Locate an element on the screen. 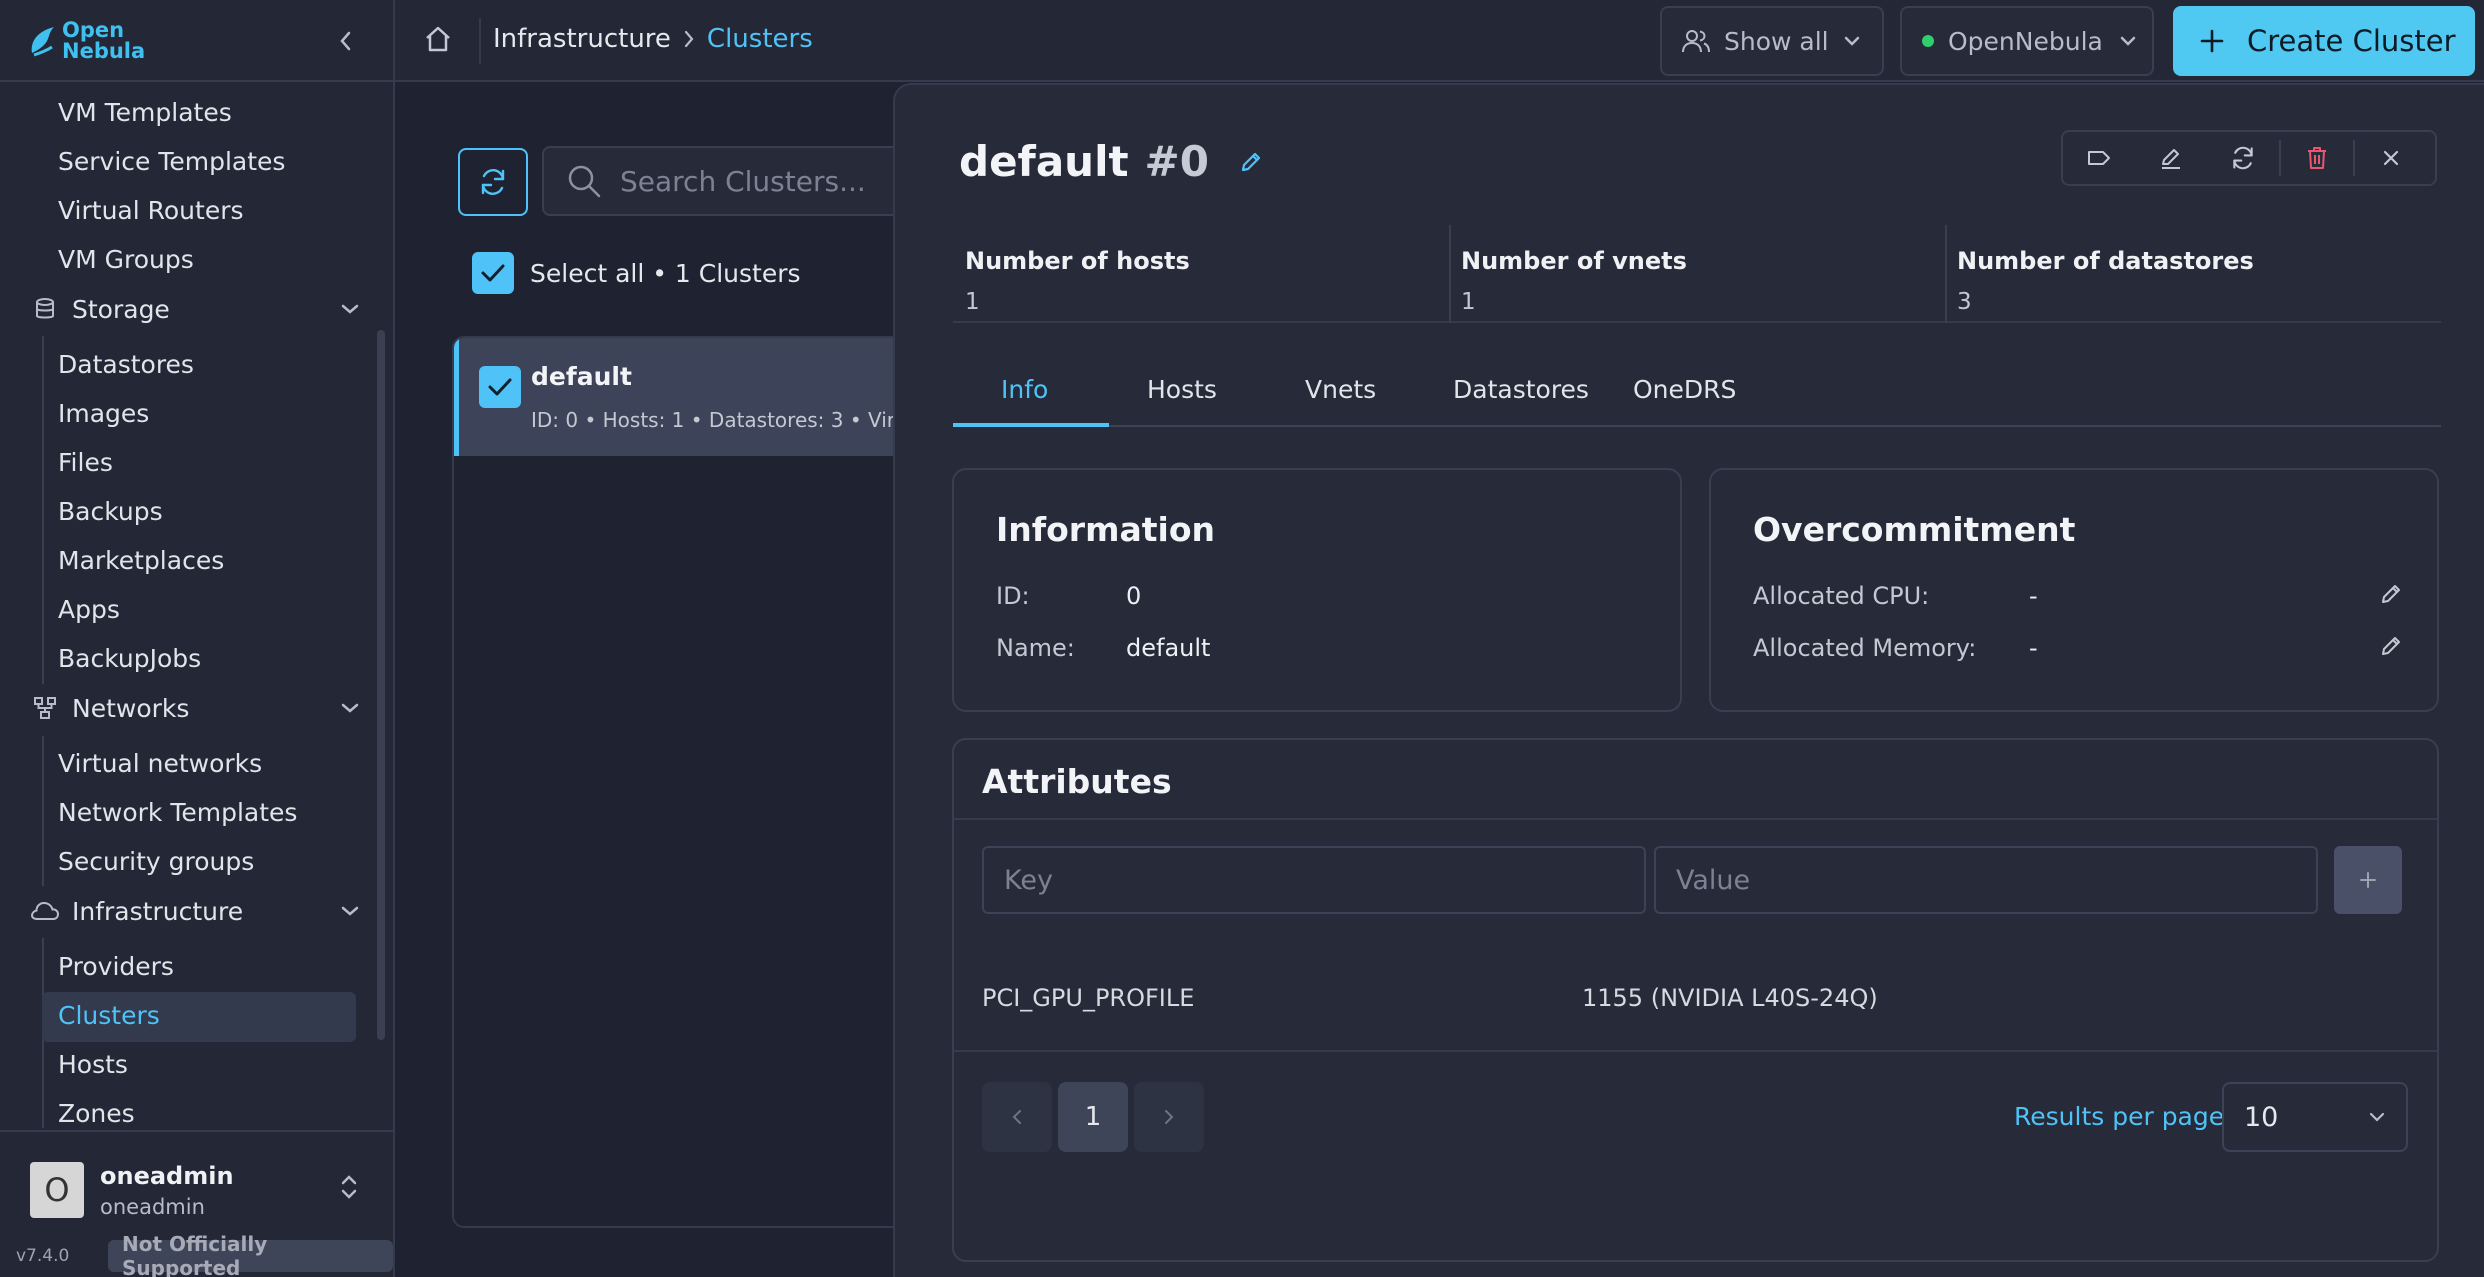 This screenshot has width=2484, height=1277. network-icon is located at coordinates (45, 708).